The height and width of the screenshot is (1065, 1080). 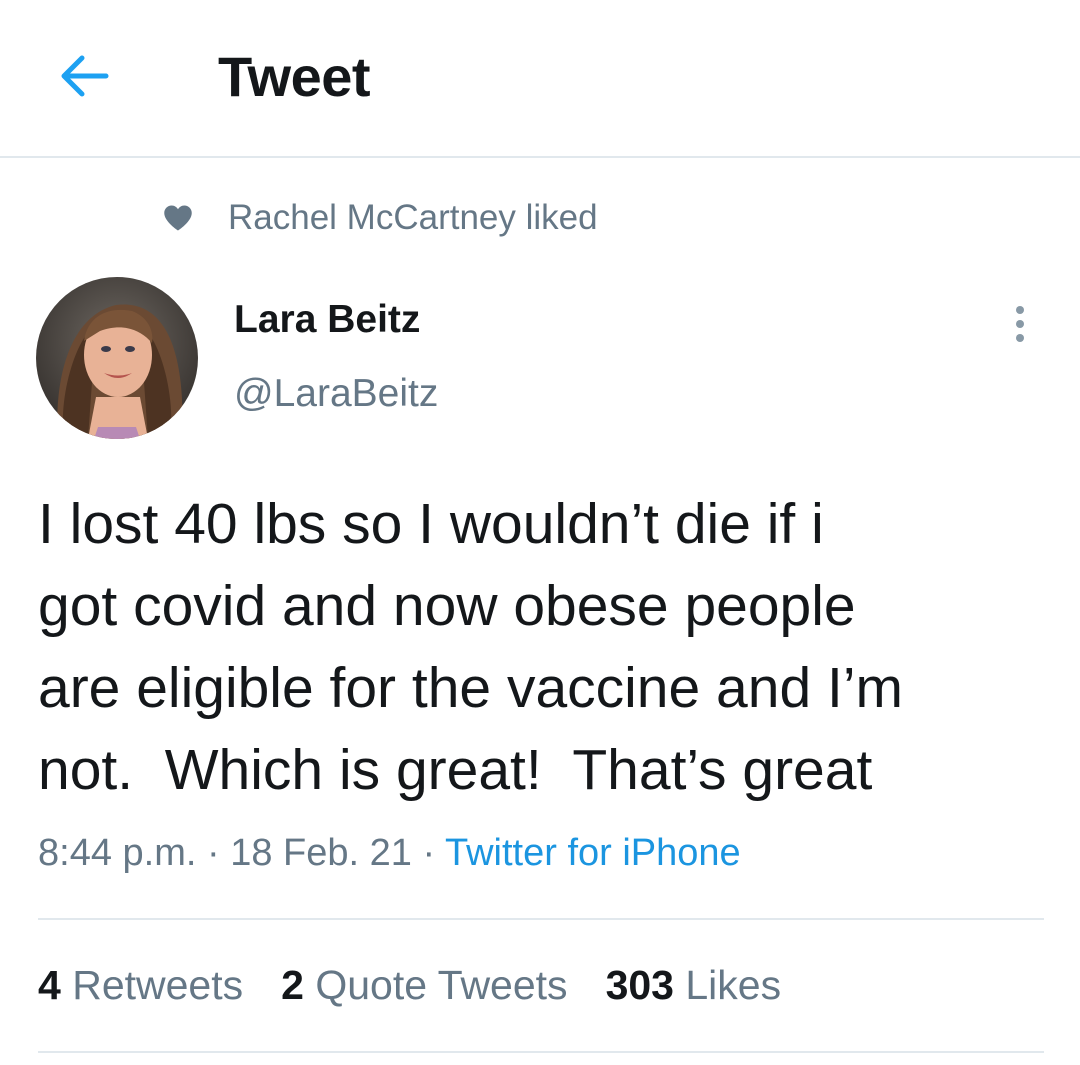 I want to click on app-header: Tweet, so click(x=540, y=79).